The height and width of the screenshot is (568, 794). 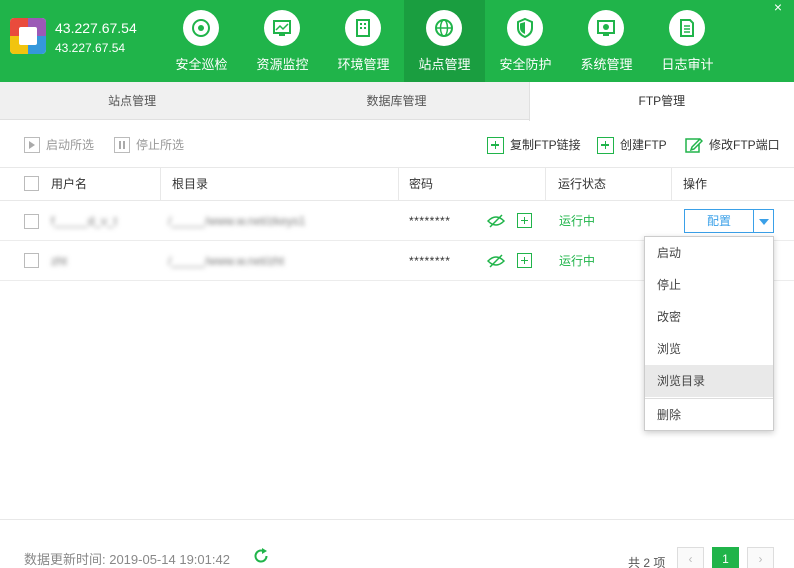 I want to click on modify-ftp-port-label: 修改FTP端口, so click(x=744, y=145).